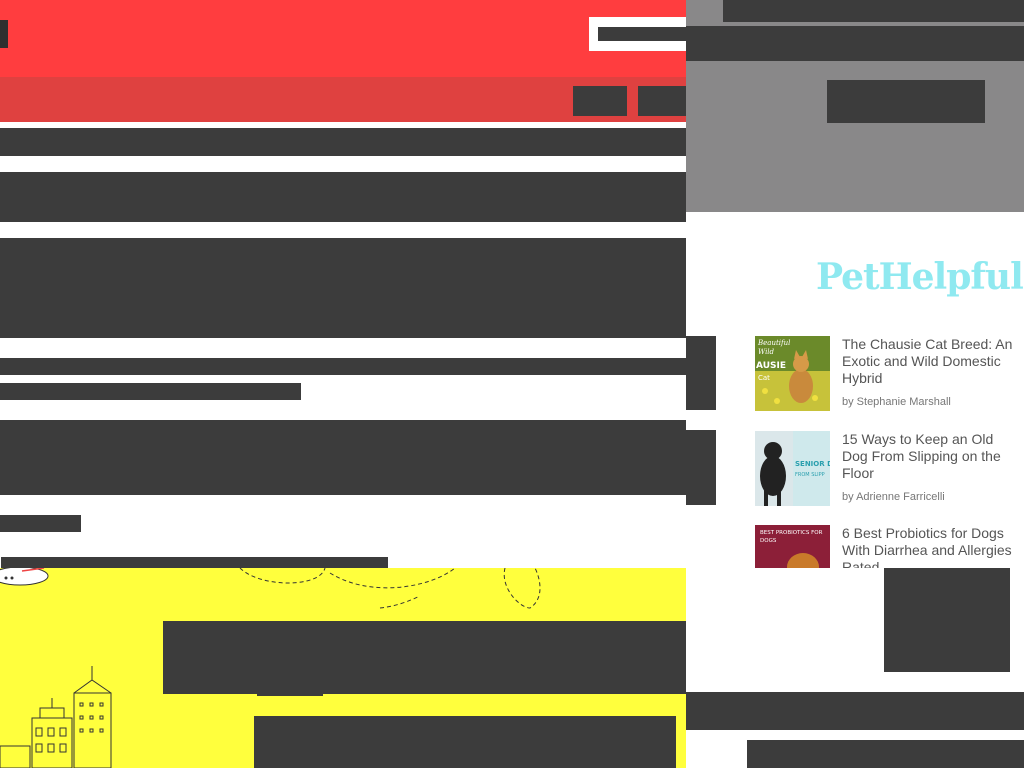  I want to click on content-caption, so click(194, 562).